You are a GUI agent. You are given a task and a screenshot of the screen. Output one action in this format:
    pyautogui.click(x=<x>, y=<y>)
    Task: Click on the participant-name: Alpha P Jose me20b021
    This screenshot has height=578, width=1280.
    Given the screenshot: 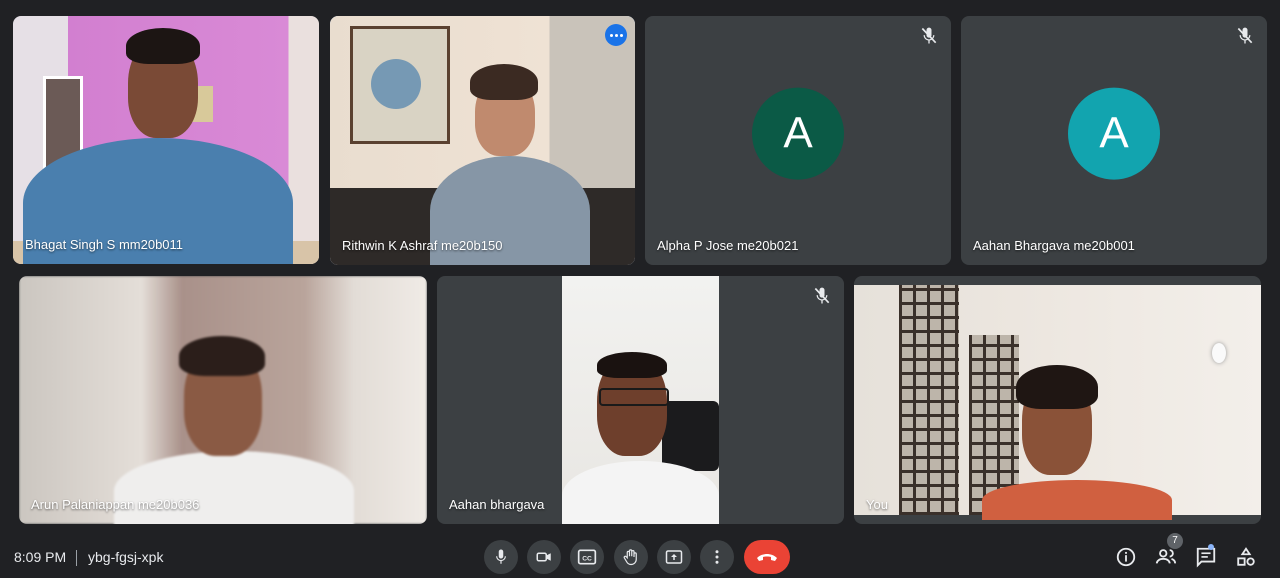 What is the action you would take?
    pyautogui.click(x=728, y=245)
    